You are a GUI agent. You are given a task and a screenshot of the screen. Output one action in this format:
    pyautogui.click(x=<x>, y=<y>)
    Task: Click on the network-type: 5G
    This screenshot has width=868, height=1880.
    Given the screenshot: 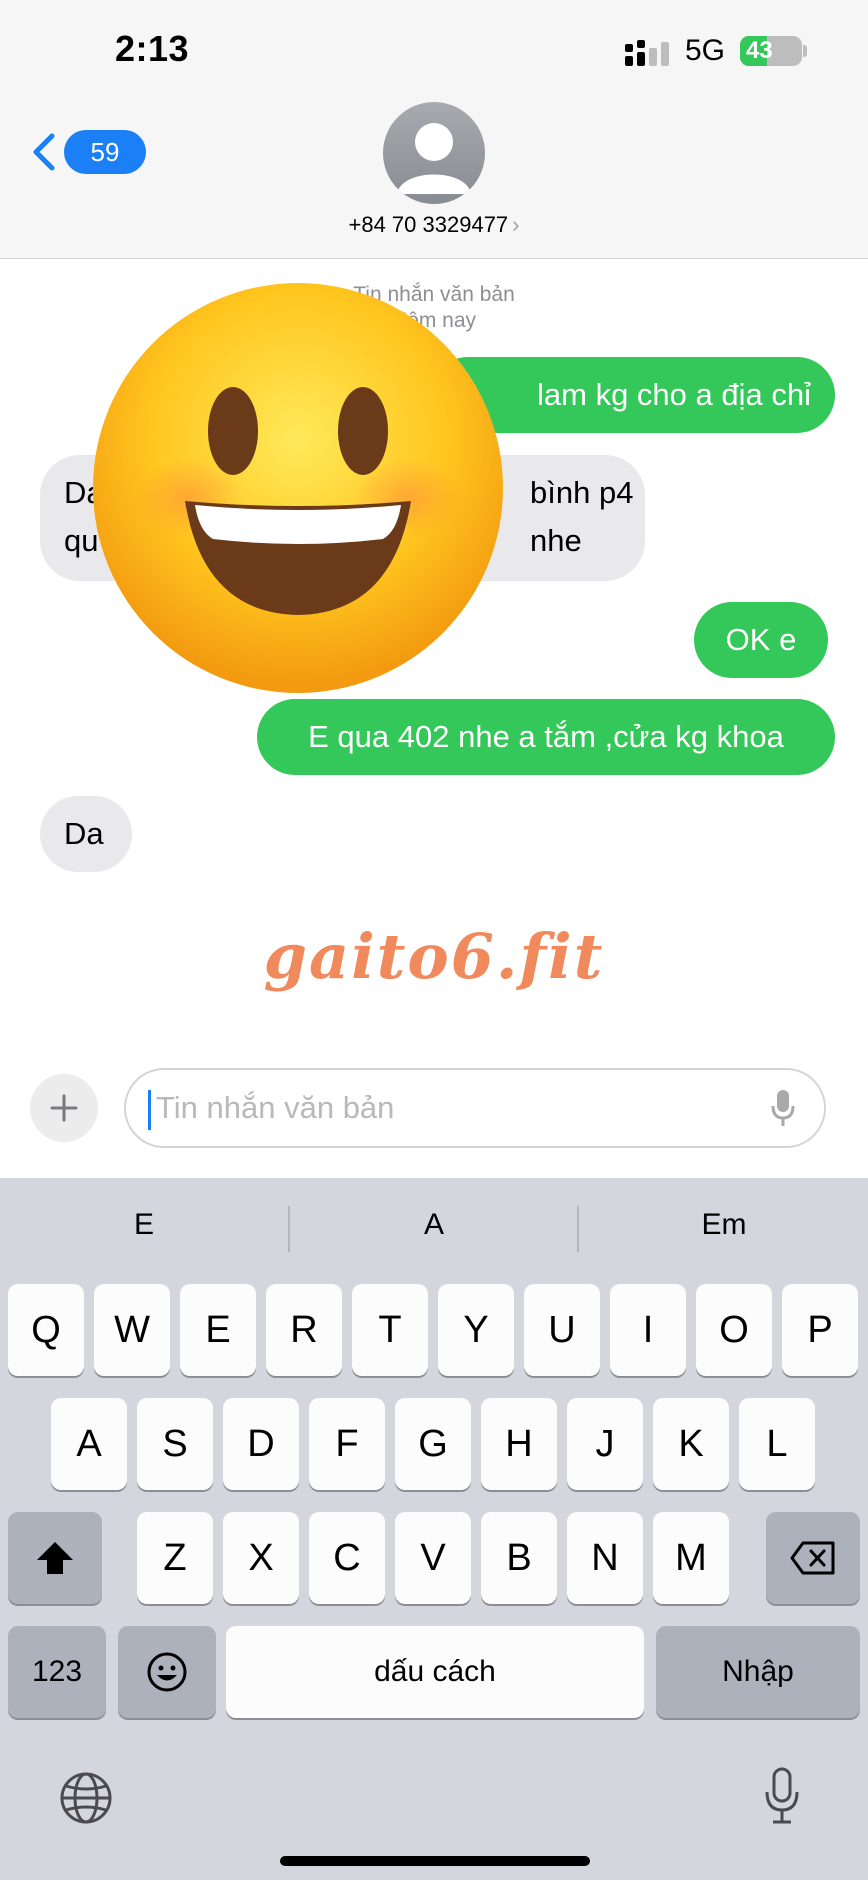 What is the action you would take?
    pyautogui.click(x=705, y=50)
    